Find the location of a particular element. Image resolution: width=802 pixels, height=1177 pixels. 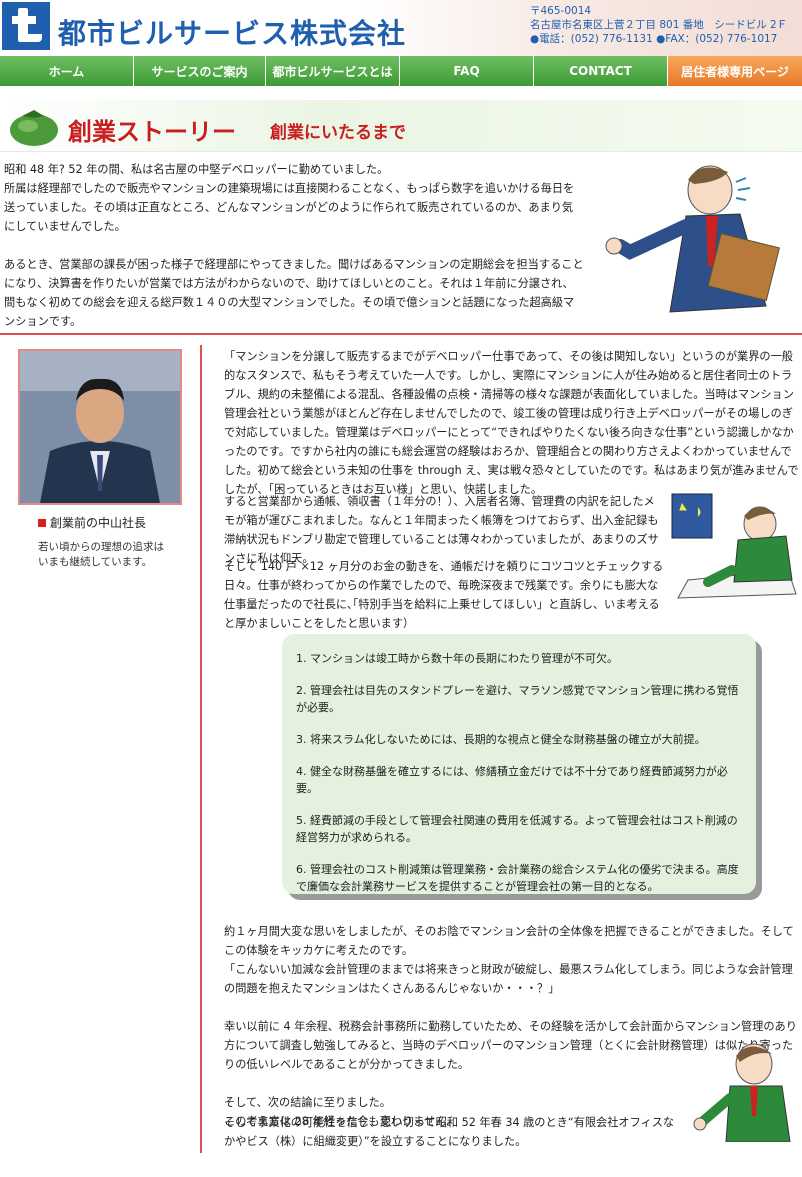

founder-note-line: 若い頃からの理想の追求は is located at coordinates (101, 547).